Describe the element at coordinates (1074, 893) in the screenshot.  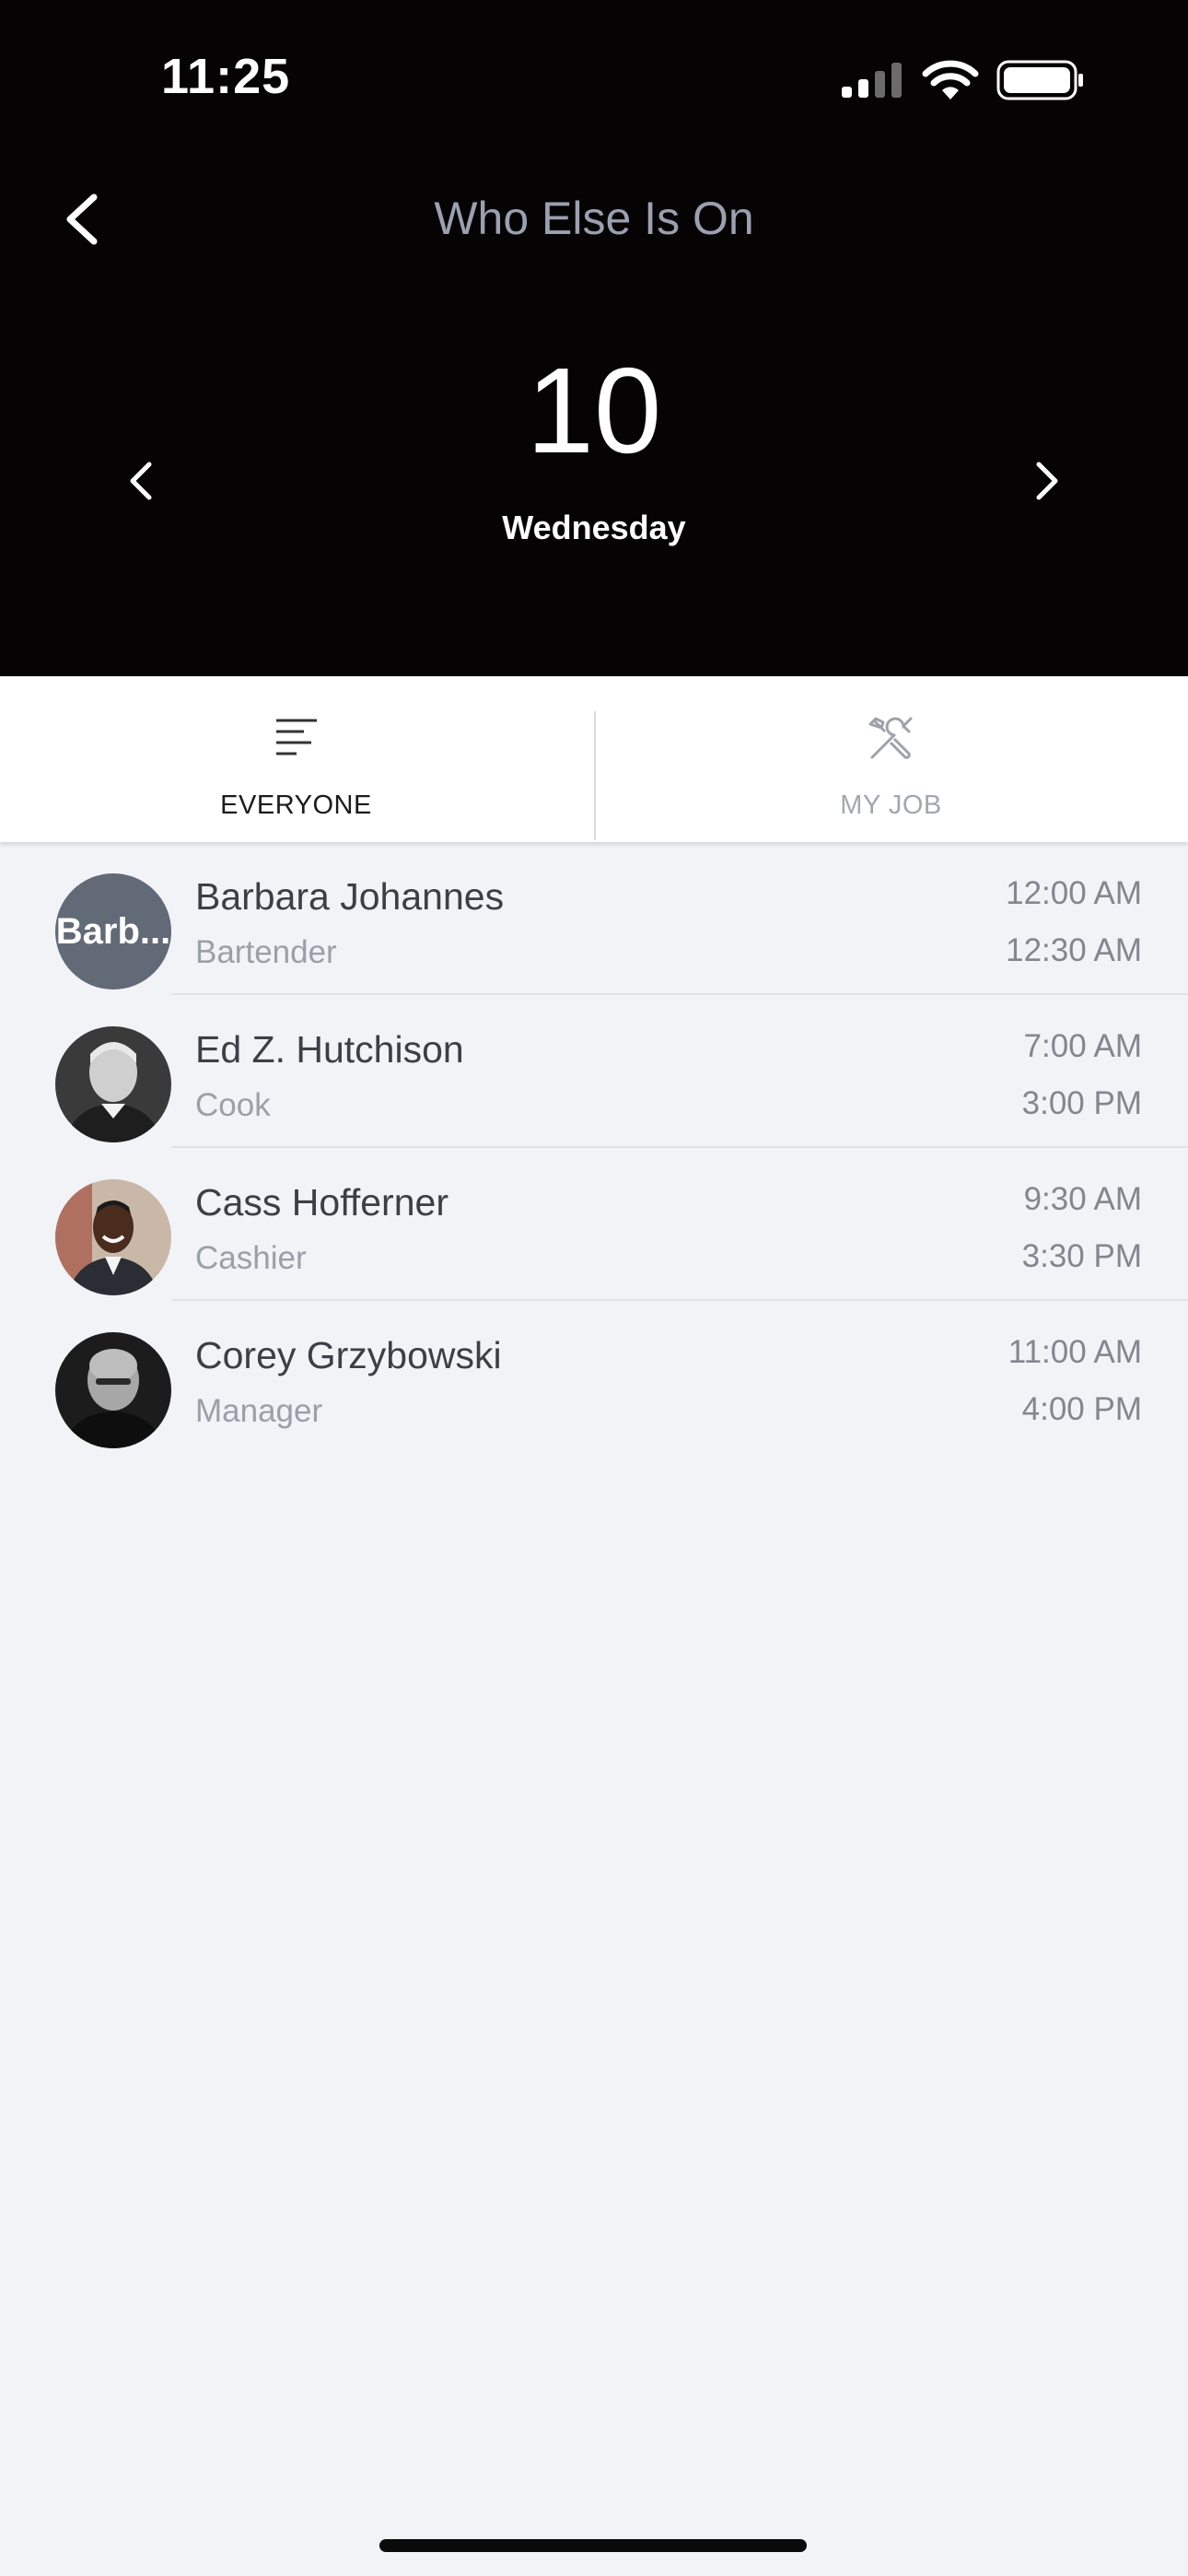
I see `shift-start-time: 12:00 AM` at that location.